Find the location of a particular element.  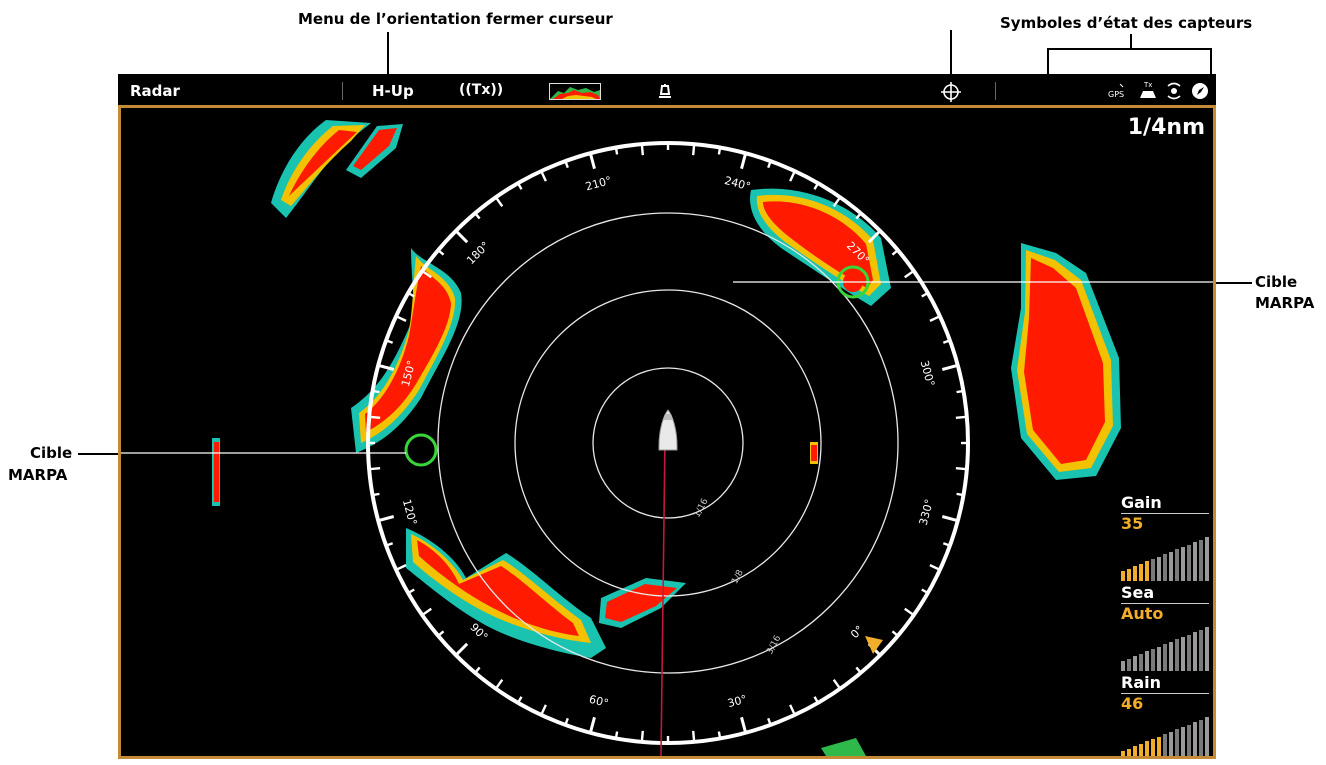

bearing-label: 30° is located at coordinates (737, 702).